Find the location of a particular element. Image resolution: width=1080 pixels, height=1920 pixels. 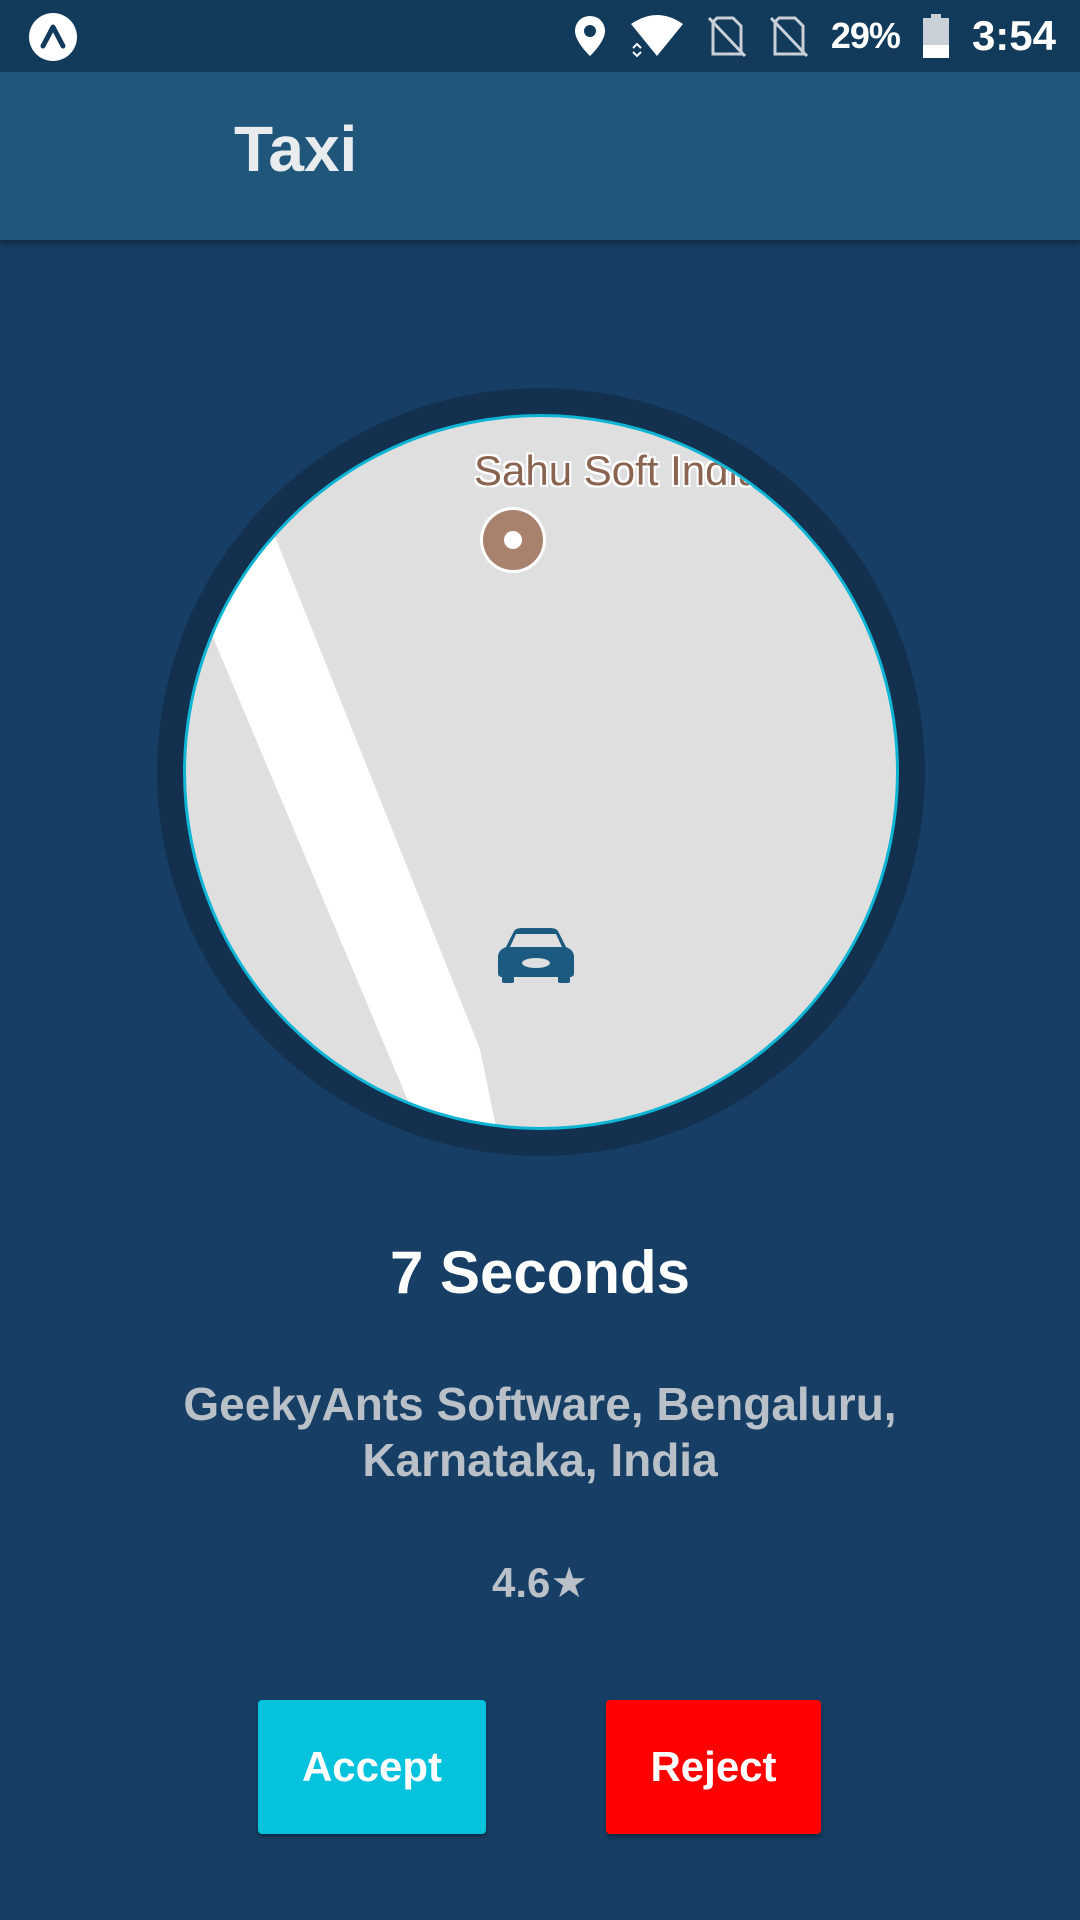

accept-button: Accept is located at coordinates (372, 1767).